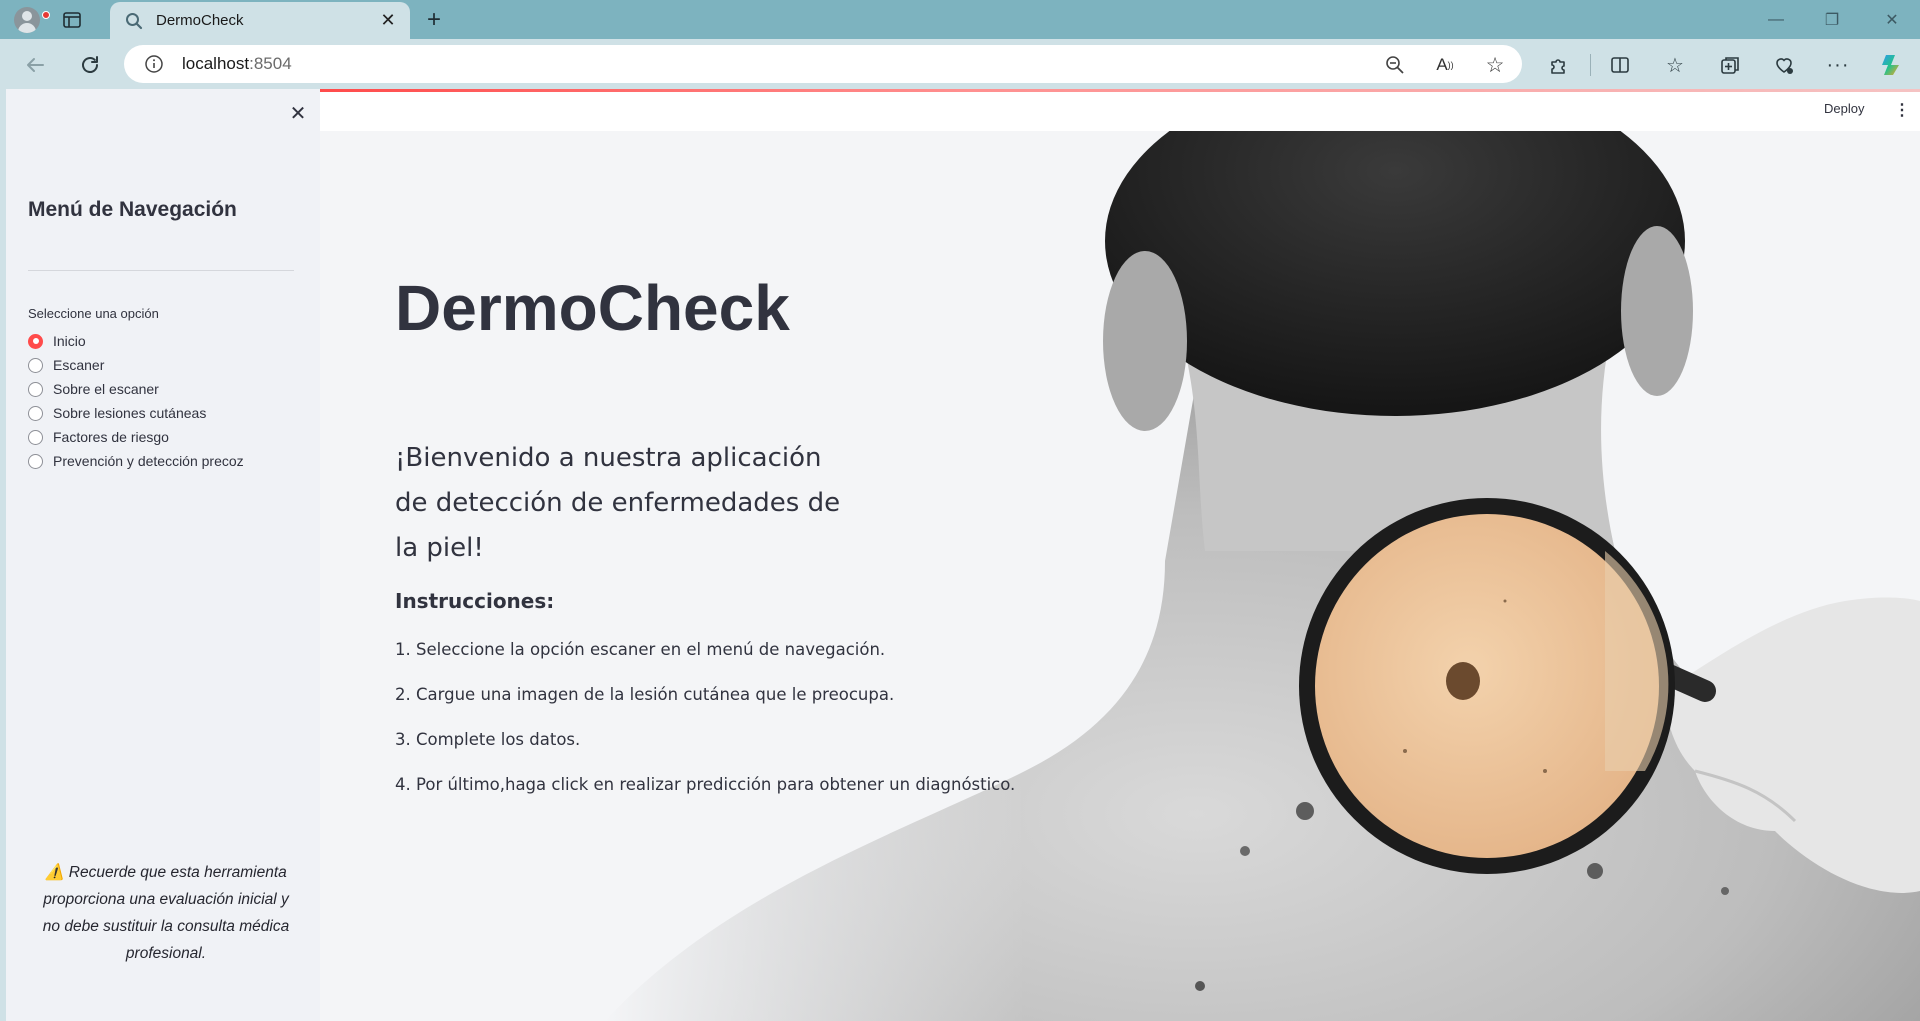 This screenshot has width=1920, height=1021. Describe the element at coordinates (134, 21) in the screenshot. I see `search-icon` at that location.